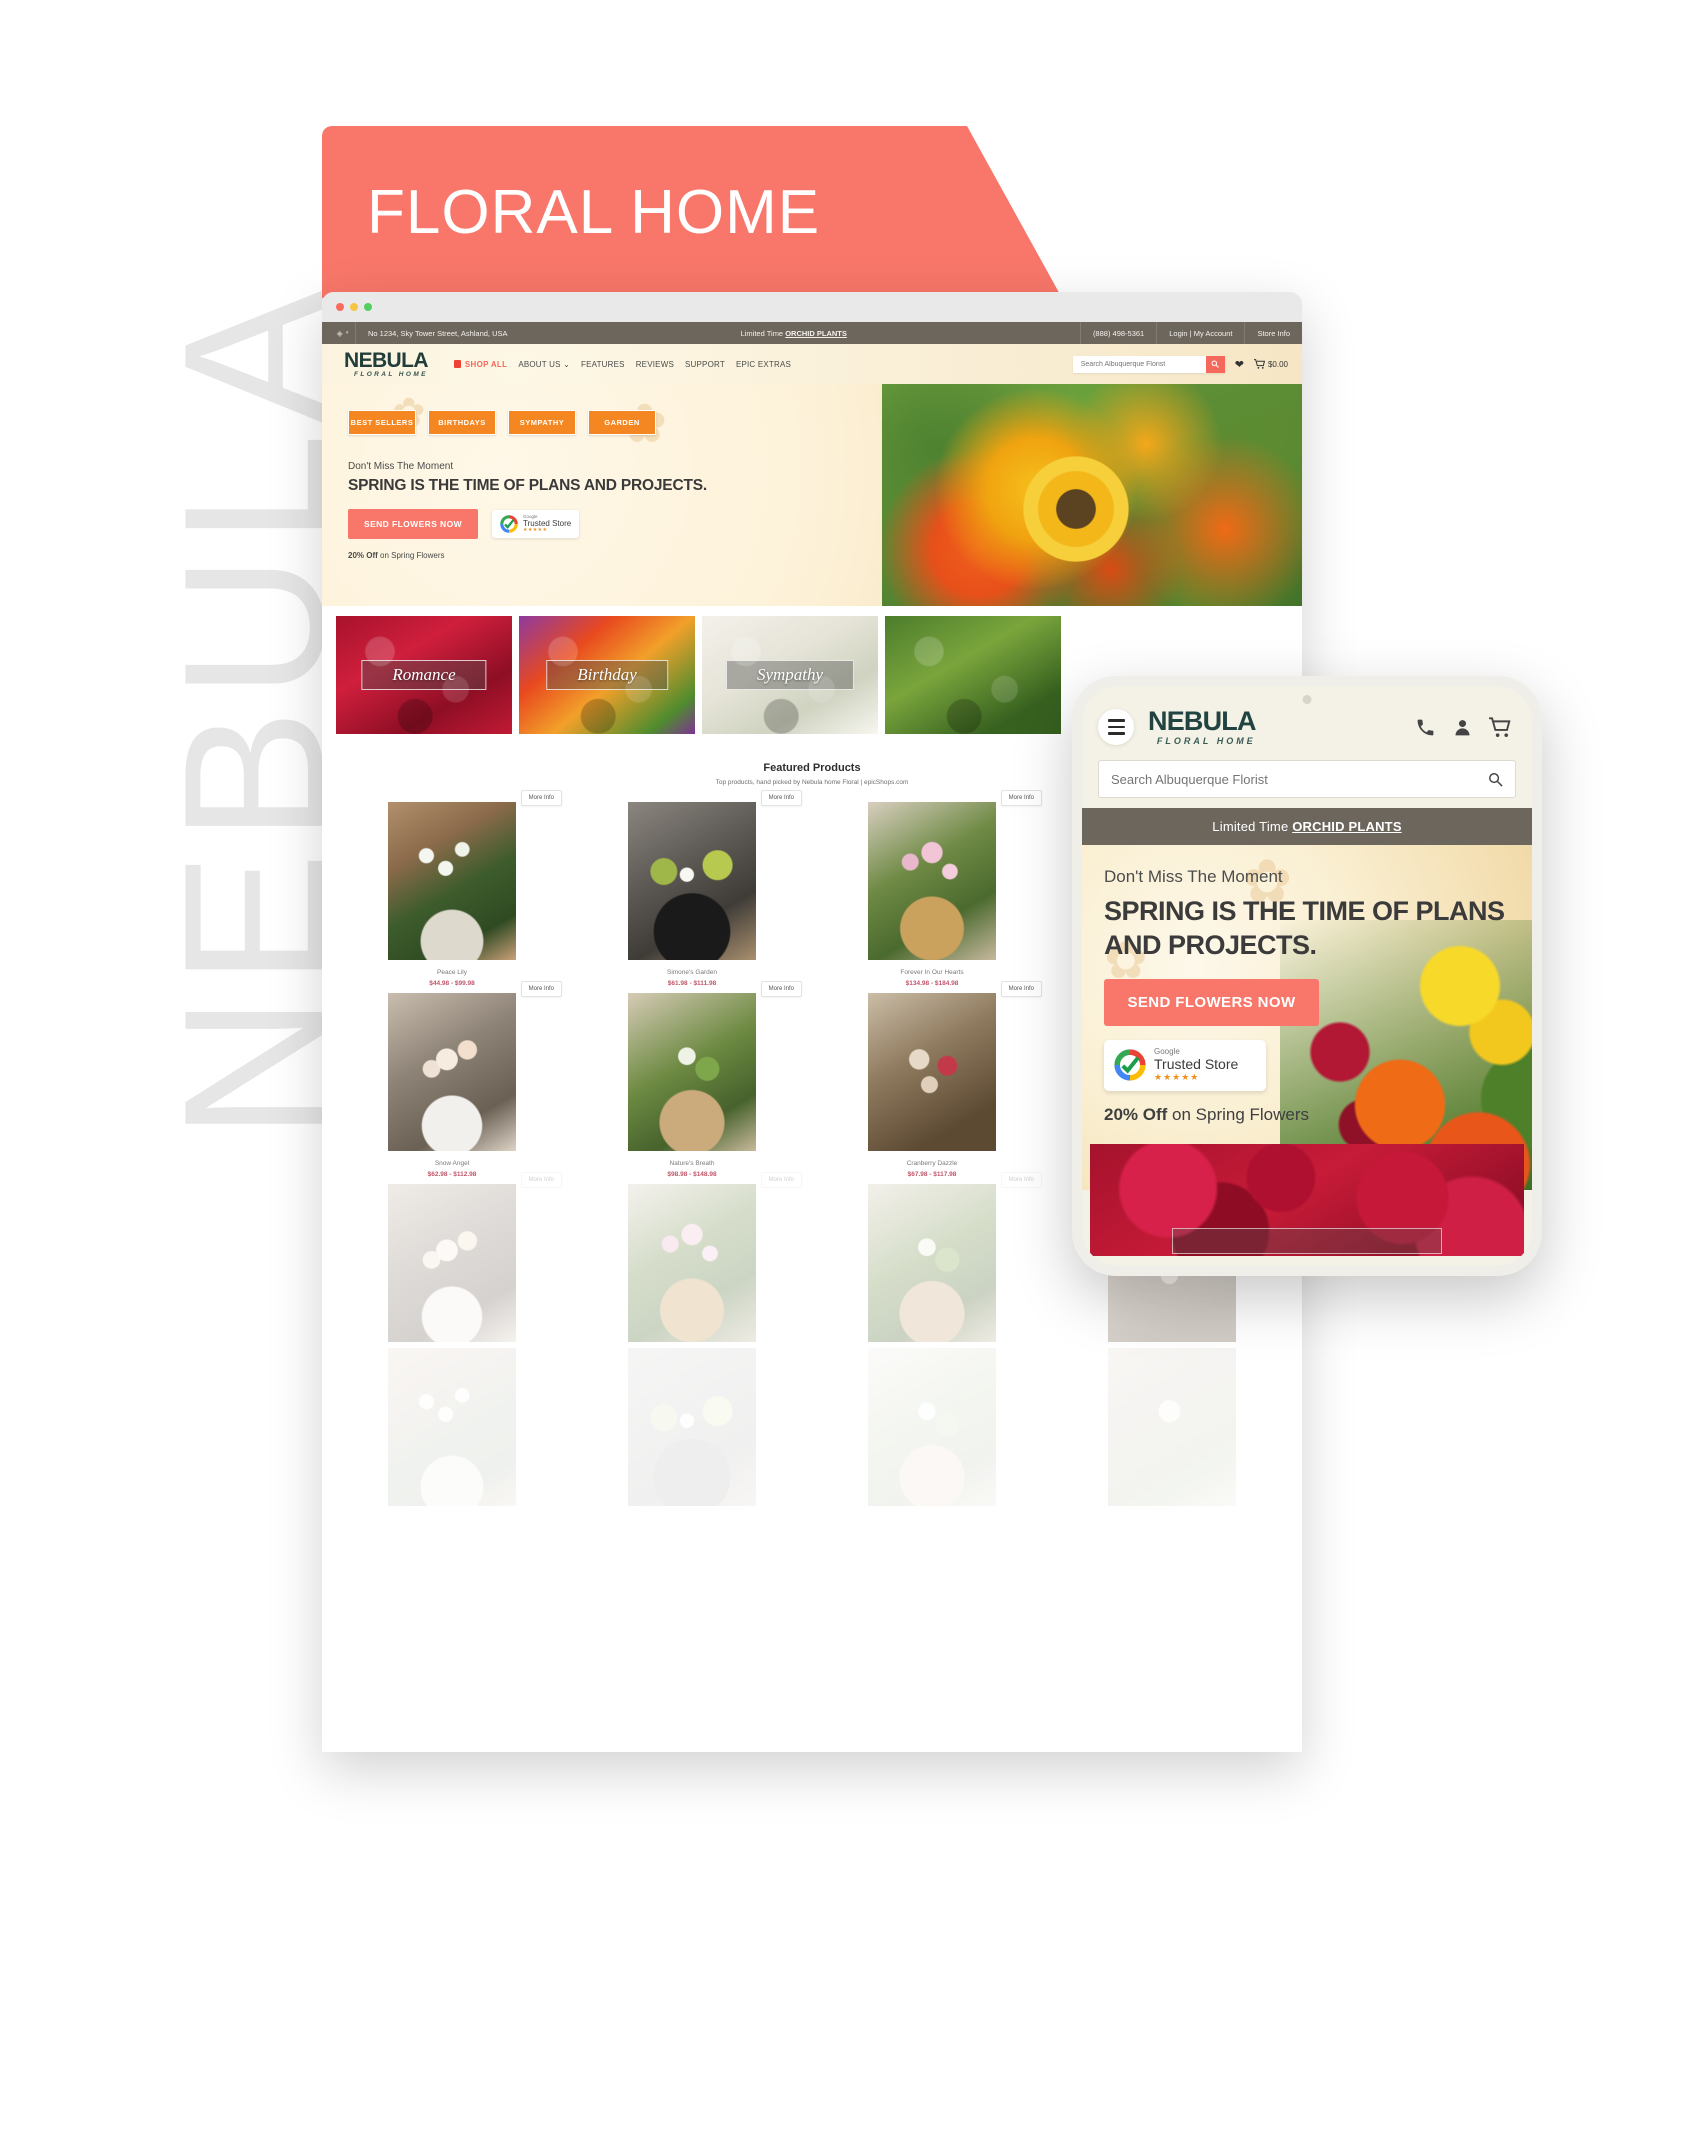 This screenshot has width=1700, height=2150. I want to click on heart-icon: ❤, so click(1239, 364).